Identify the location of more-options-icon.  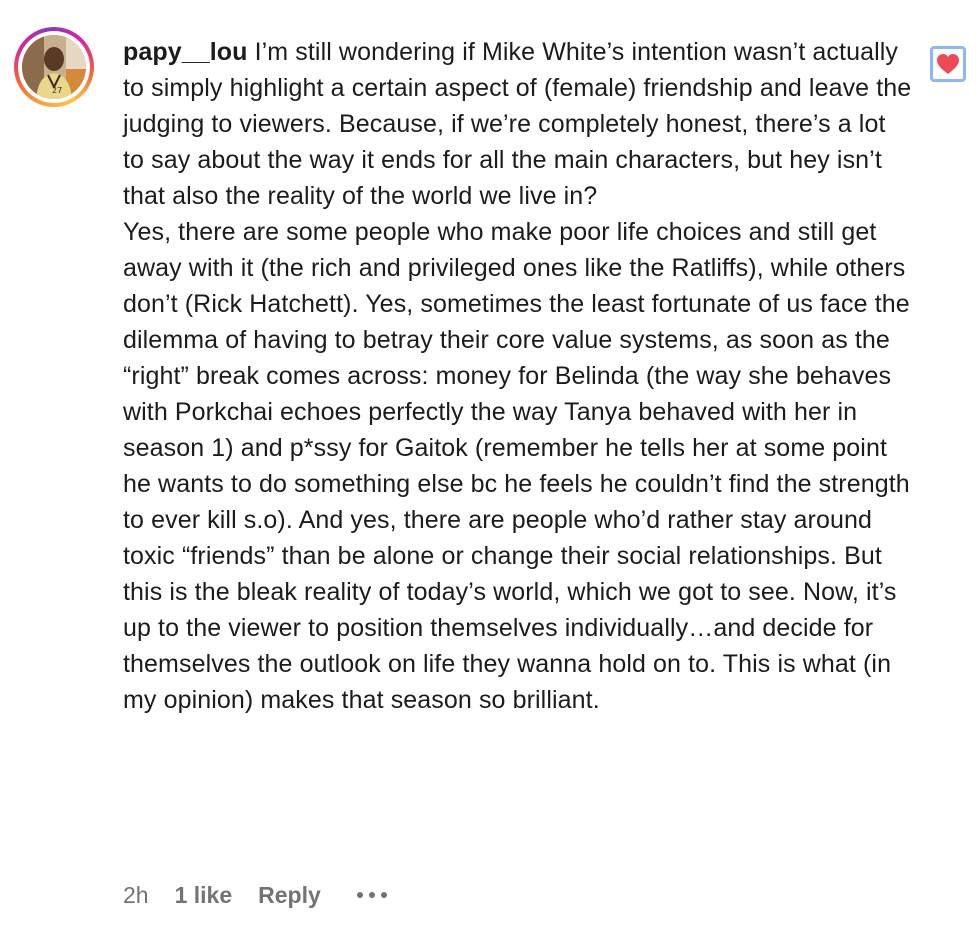
(371, 895).